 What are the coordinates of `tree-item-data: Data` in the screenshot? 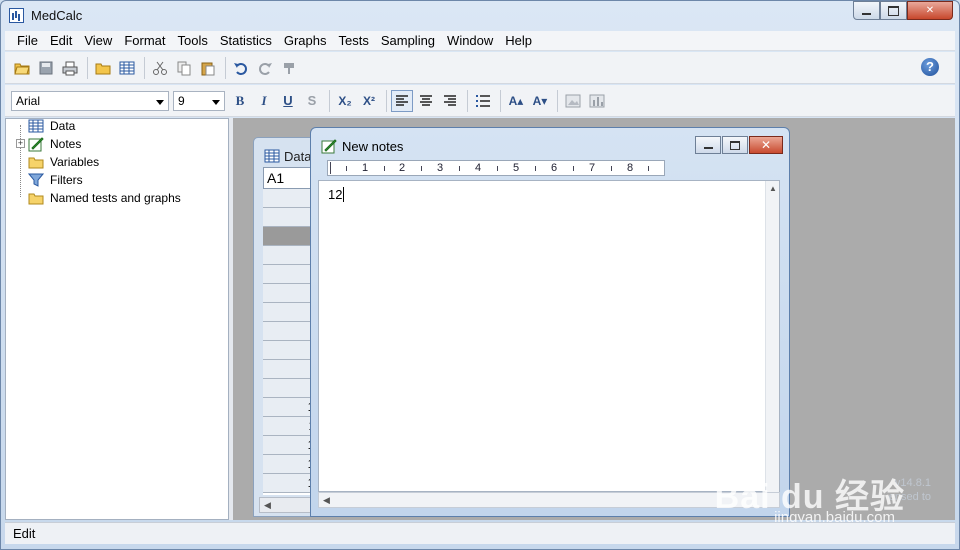 It's located at (51, 125).